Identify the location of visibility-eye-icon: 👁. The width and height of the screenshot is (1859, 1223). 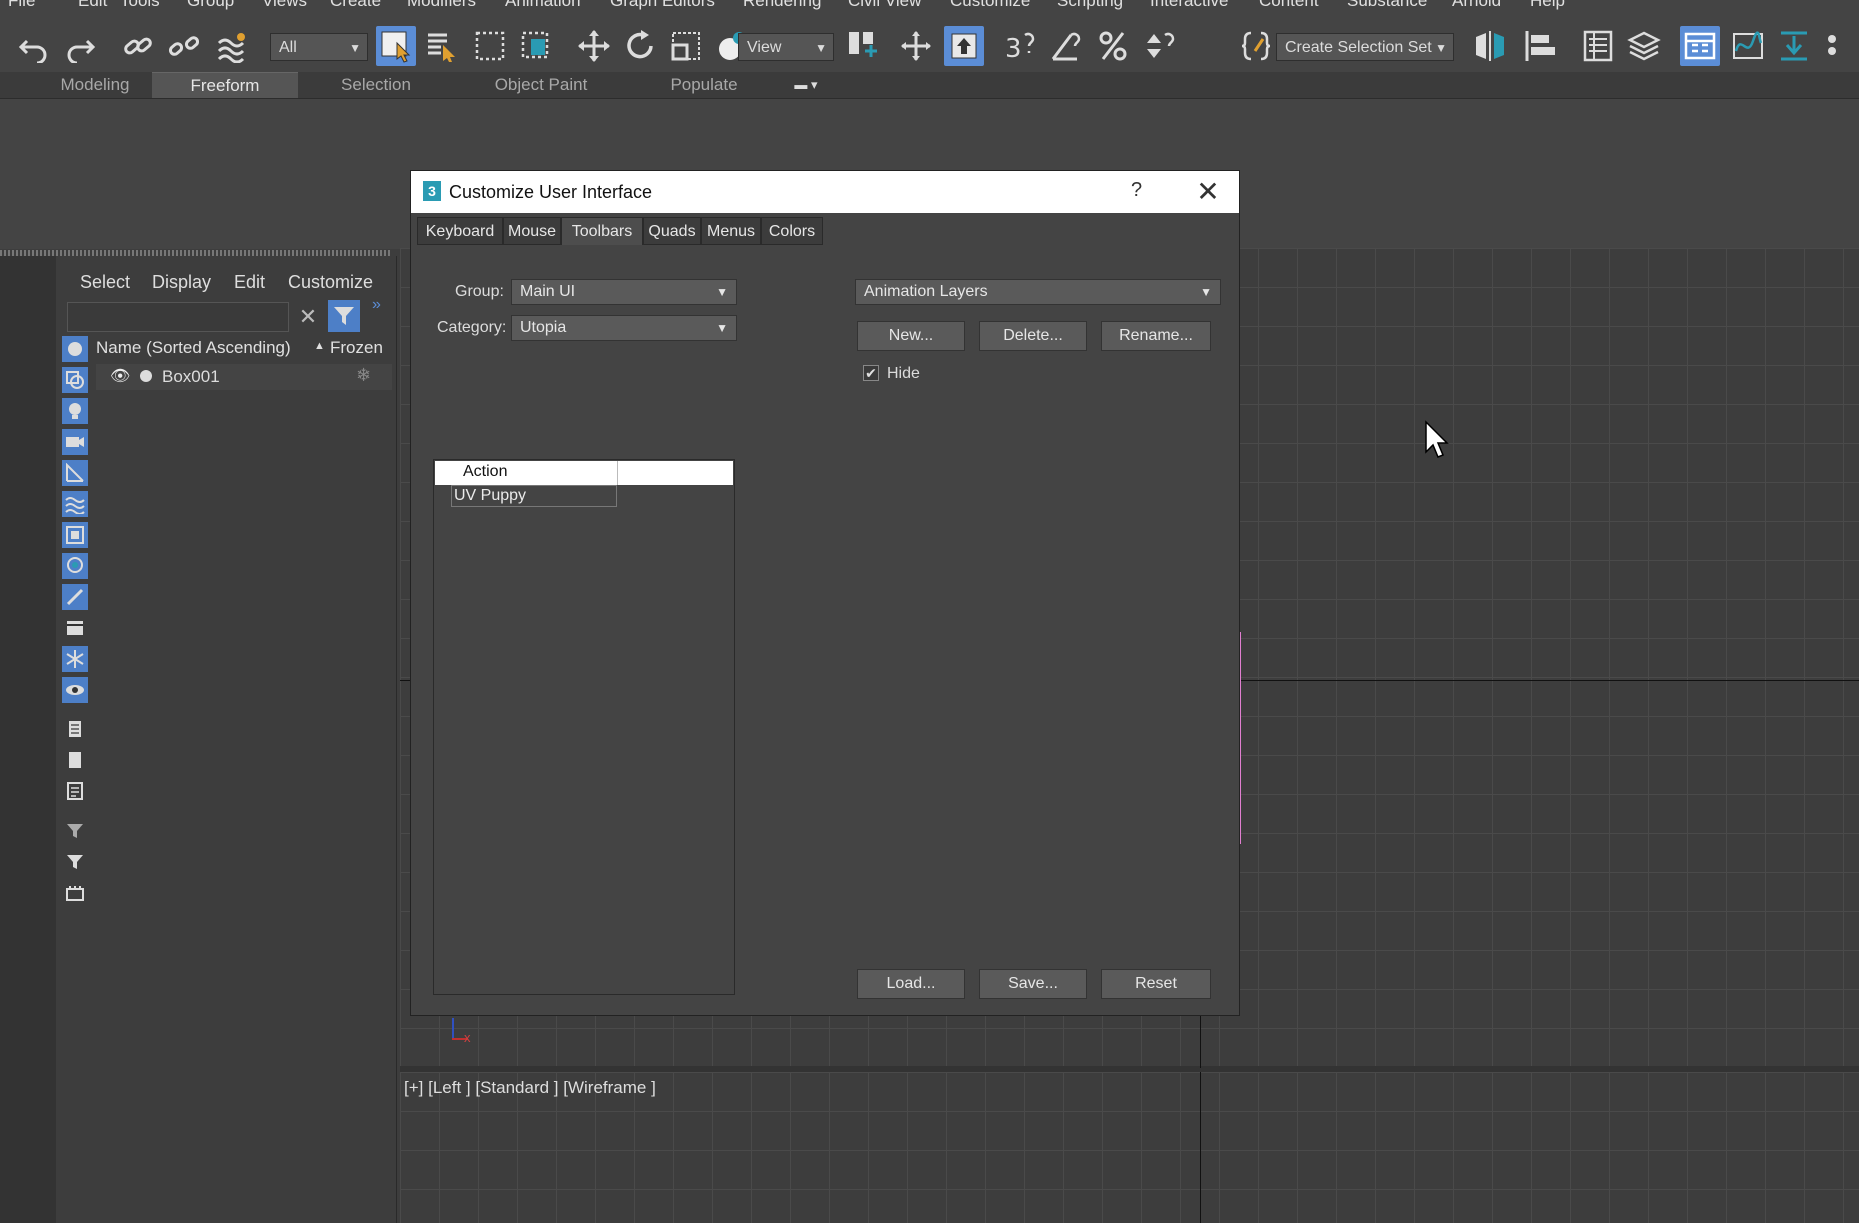
(120, 376).